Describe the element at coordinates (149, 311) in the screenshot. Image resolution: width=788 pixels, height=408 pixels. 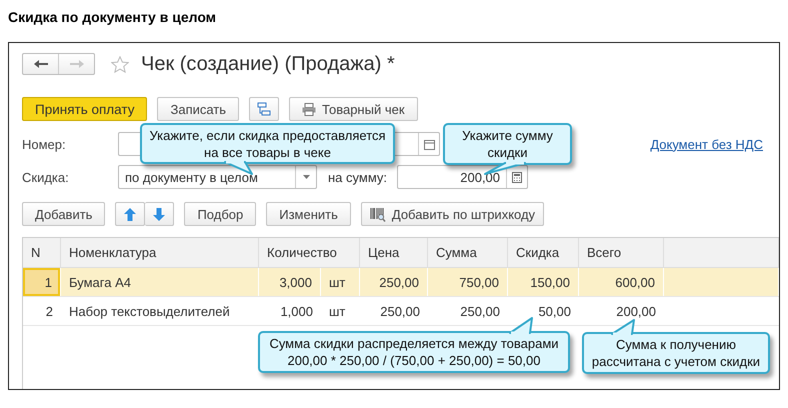
I see `table-cell-text: Набор текстовыделителей` at that location.